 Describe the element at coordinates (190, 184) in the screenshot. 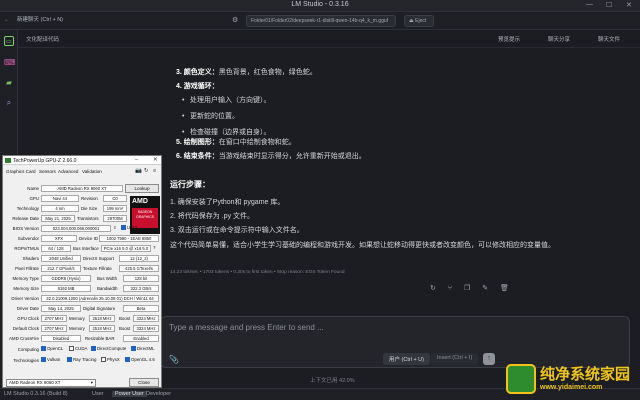

I see `section-heading: 运行步骤：` at that location.